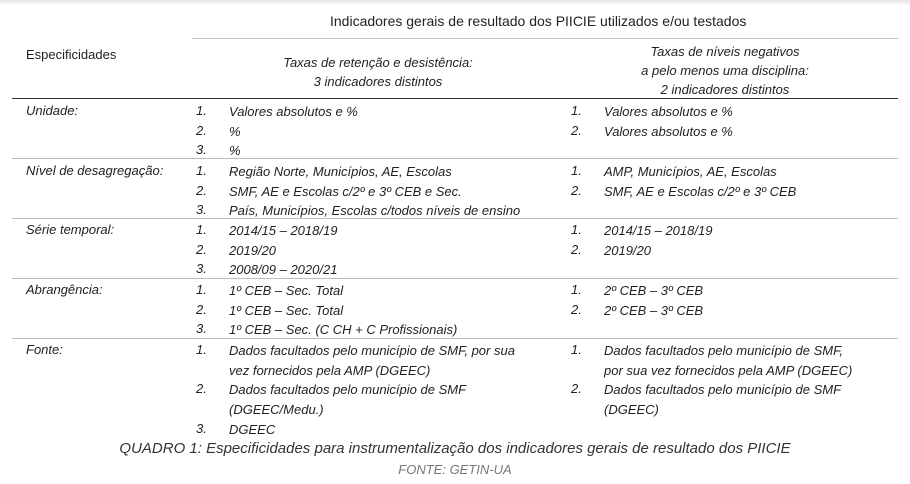  What do you see at coordinates (283, 270) in the screenshot?
I see `item-text: 2008/09 – 2020/21` at bounding box center [283, 270].